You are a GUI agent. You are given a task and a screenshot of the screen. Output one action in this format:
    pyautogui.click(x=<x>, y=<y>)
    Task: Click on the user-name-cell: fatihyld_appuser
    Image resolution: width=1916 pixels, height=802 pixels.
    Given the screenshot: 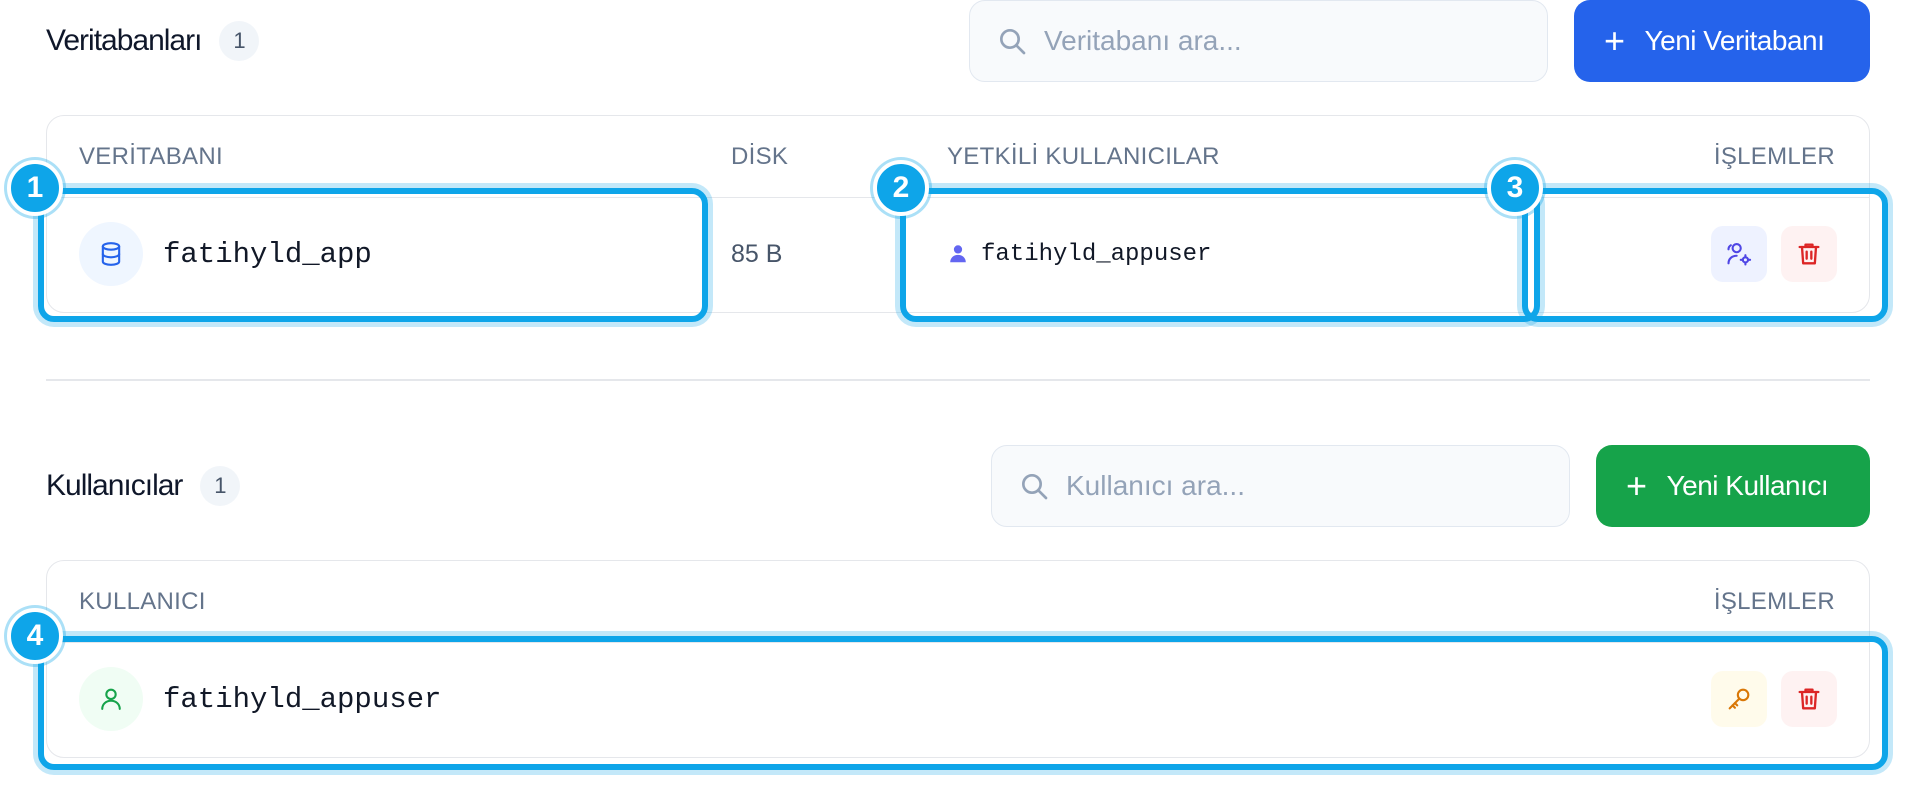 What is the action you would take?
    pyautogui.click(x=260, y=699)
    